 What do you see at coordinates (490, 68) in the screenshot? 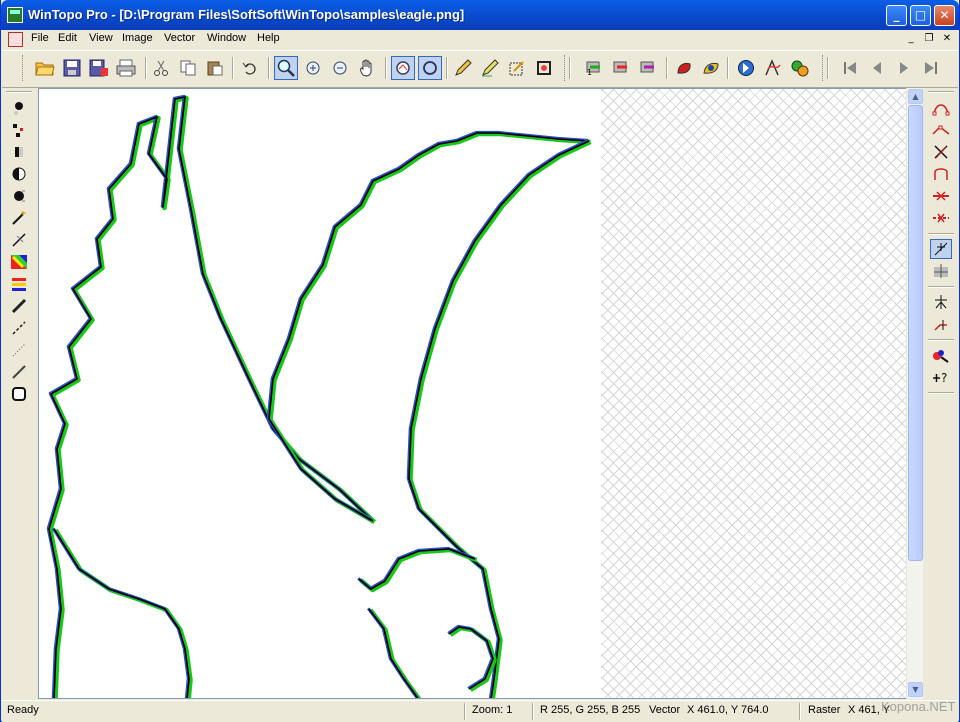
I see `eraser-icon` at bounding box center [490, 68].